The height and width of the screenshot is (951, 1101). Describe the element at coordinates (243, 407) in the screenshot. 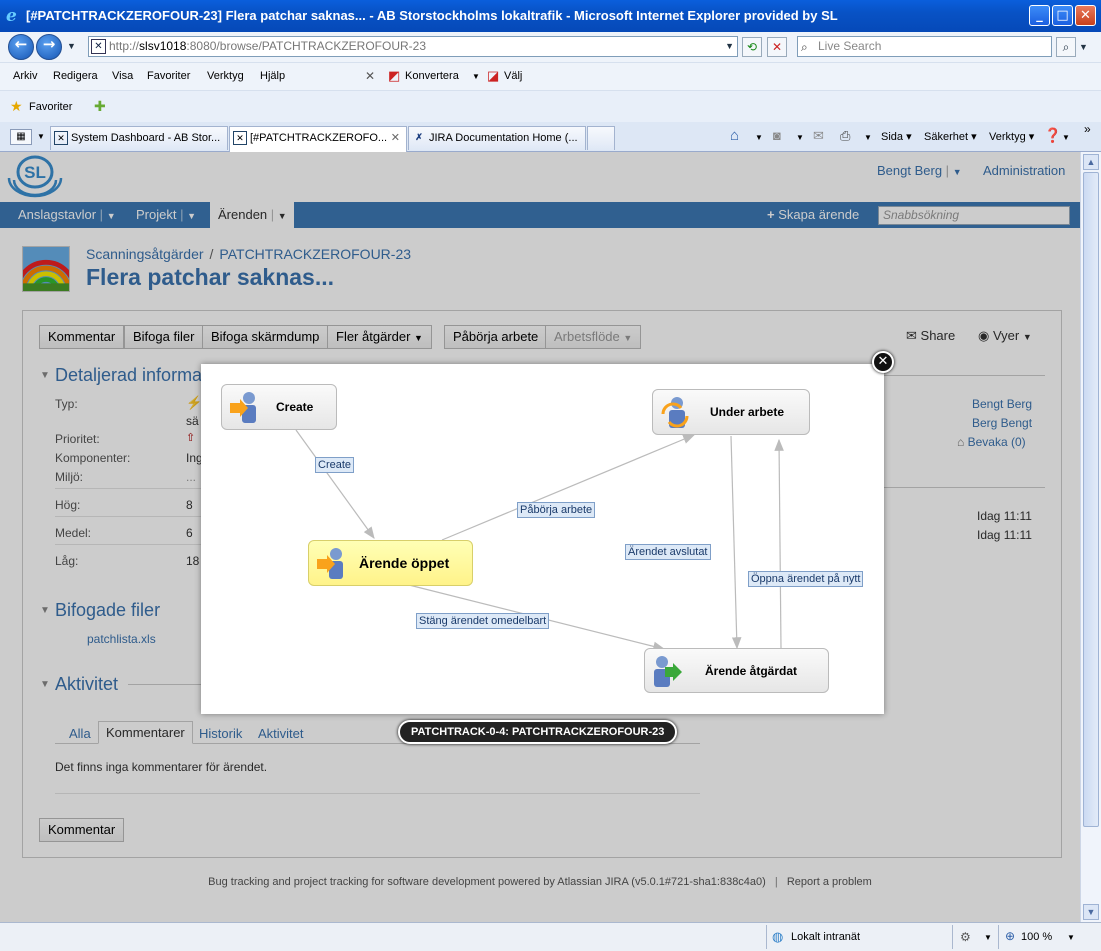

I see `person-arrow-icon` at that location.